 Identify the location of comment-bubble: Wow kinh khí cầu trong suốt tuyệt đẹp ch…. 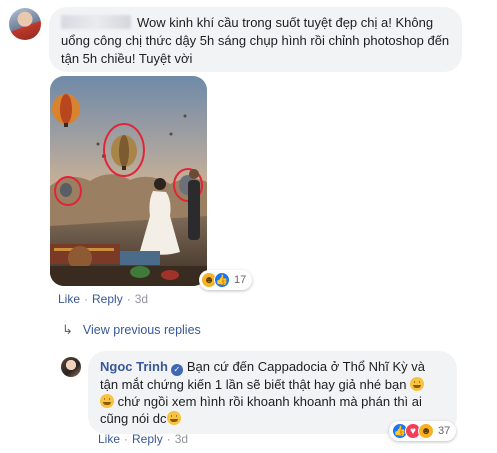
(255, 39).